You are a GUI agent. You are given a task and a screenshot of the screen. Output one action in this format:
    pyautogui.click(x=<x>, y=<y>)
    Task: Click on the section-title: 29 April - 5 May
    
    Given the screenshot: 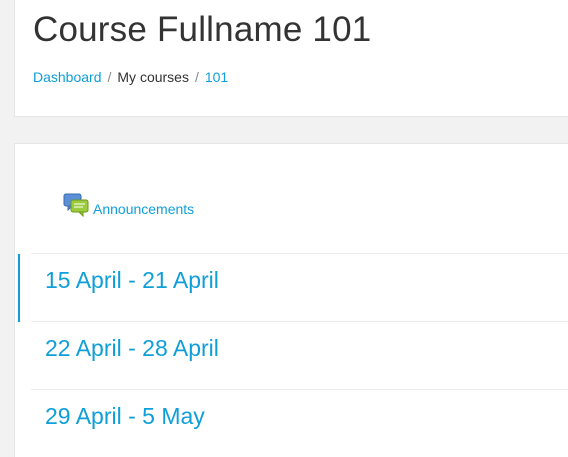 What is the action you would take?
    pyautogui.click(x=125, y=416)
    